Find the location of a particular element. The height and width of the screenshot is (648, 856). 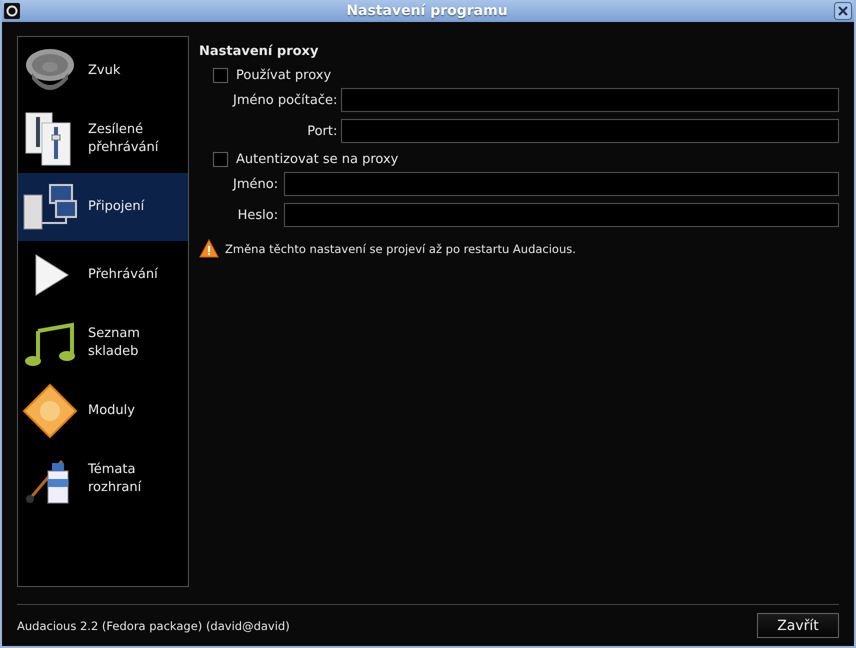

window-title: Nastavení programu is located at coordinates (427, 11).